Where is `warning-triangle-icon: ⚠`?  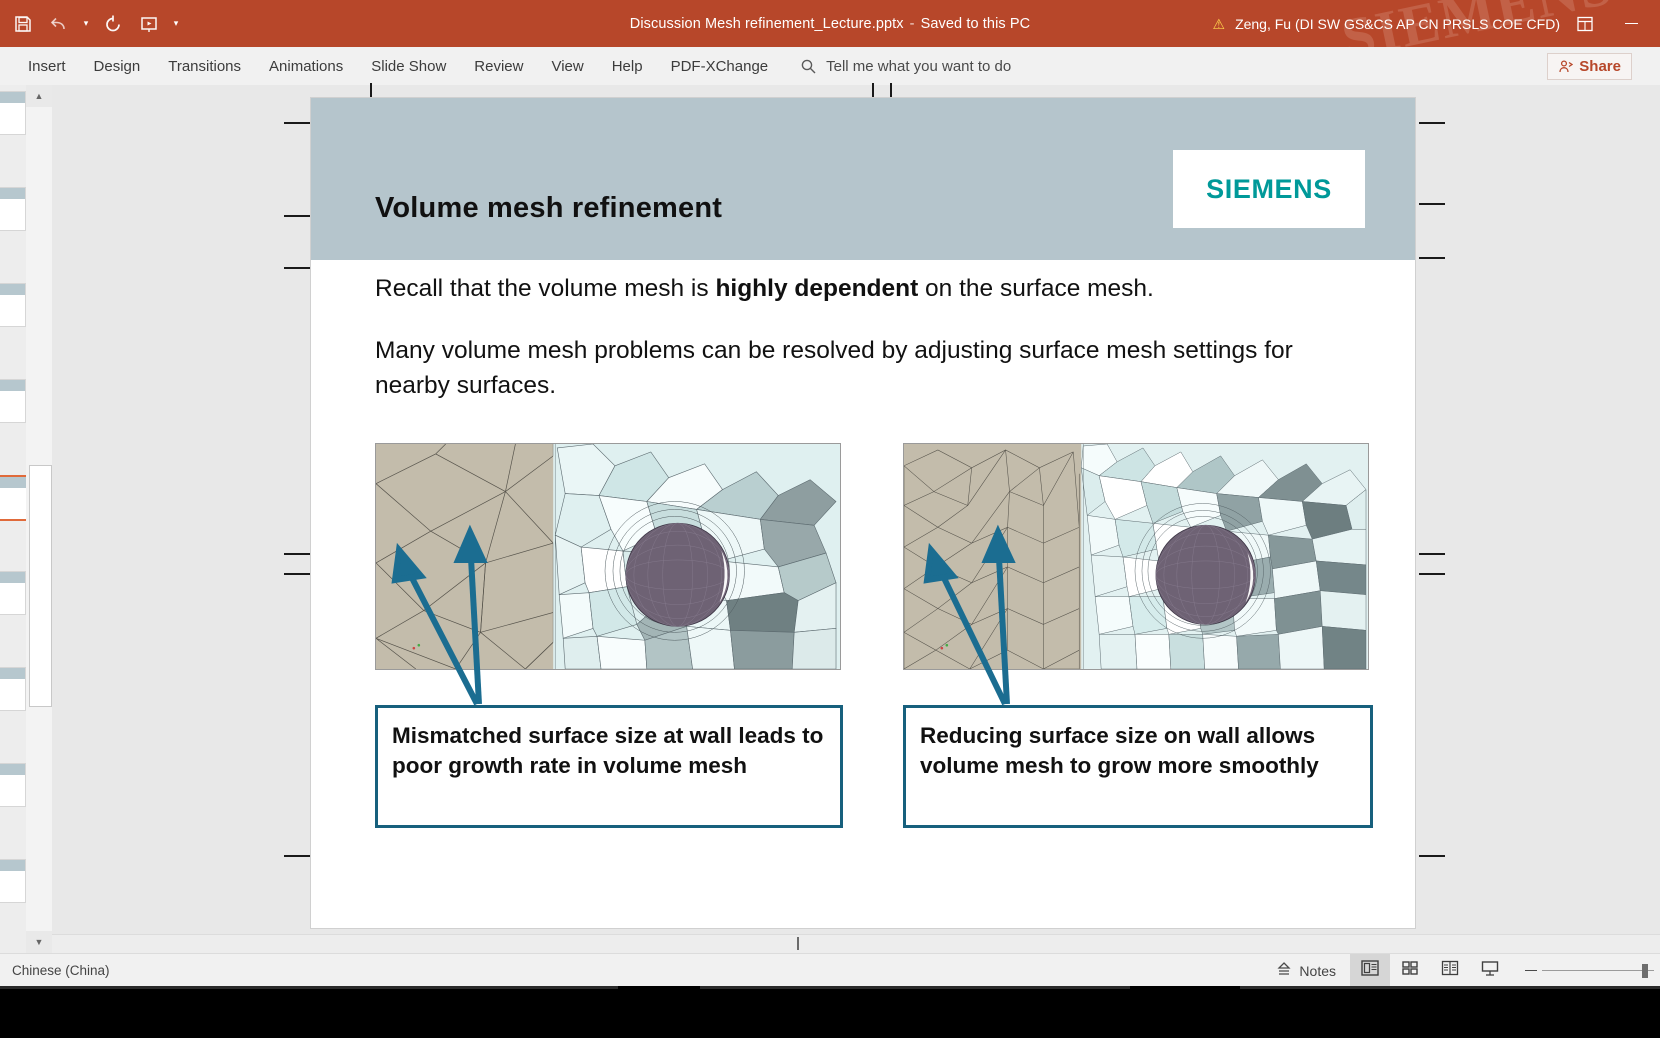 warning-triangle-icon: ⚠ is located at coordinates (1219, 23).